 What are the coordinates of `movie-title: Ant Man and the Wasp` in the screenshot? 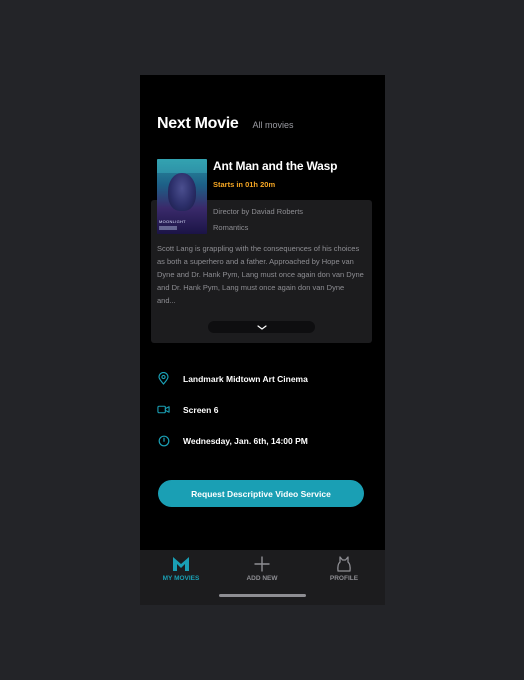 It's located at (275, 166).